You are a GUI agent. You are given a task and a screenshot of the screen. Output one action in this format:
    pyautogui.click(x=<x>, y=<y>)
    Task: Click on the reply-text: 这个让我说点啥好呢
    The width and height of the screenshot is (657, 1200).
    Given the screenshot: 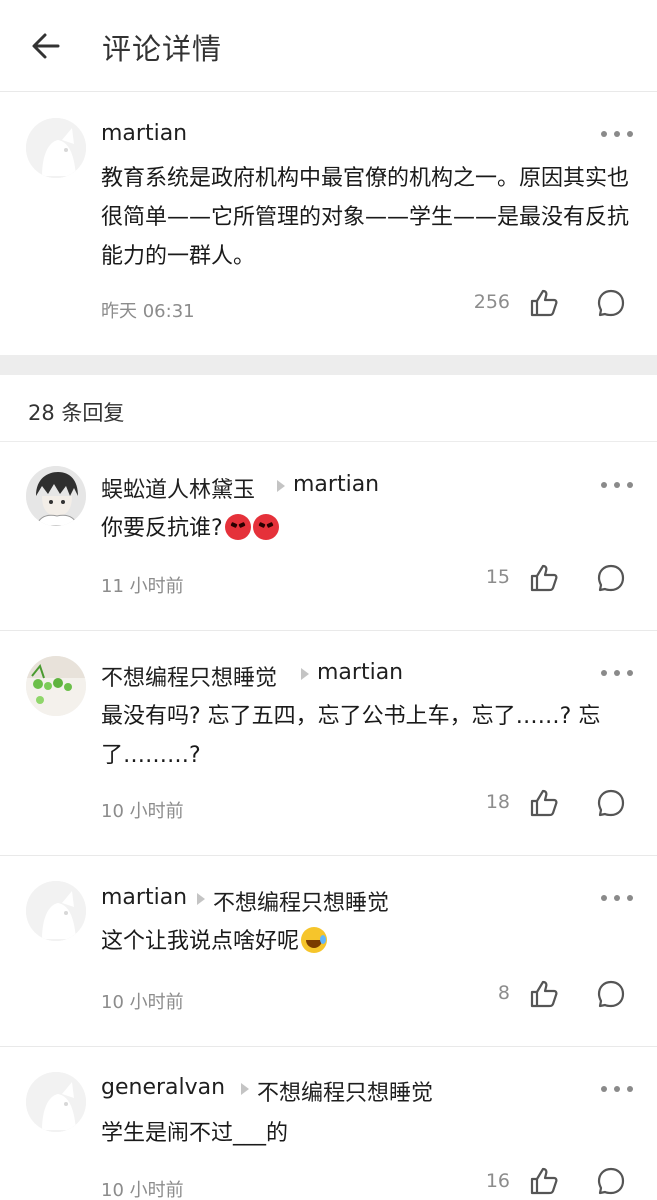 What is the action you would take?
    pyautogui.click(x=200, y=941)
    